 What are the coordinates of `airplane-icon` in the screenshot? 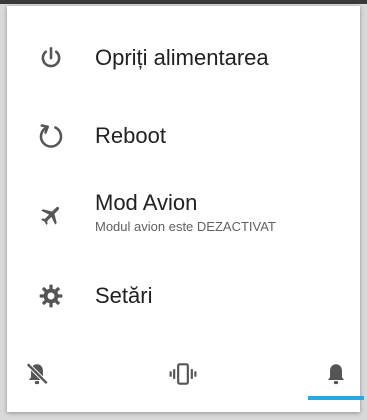 It's located at (51, 215).